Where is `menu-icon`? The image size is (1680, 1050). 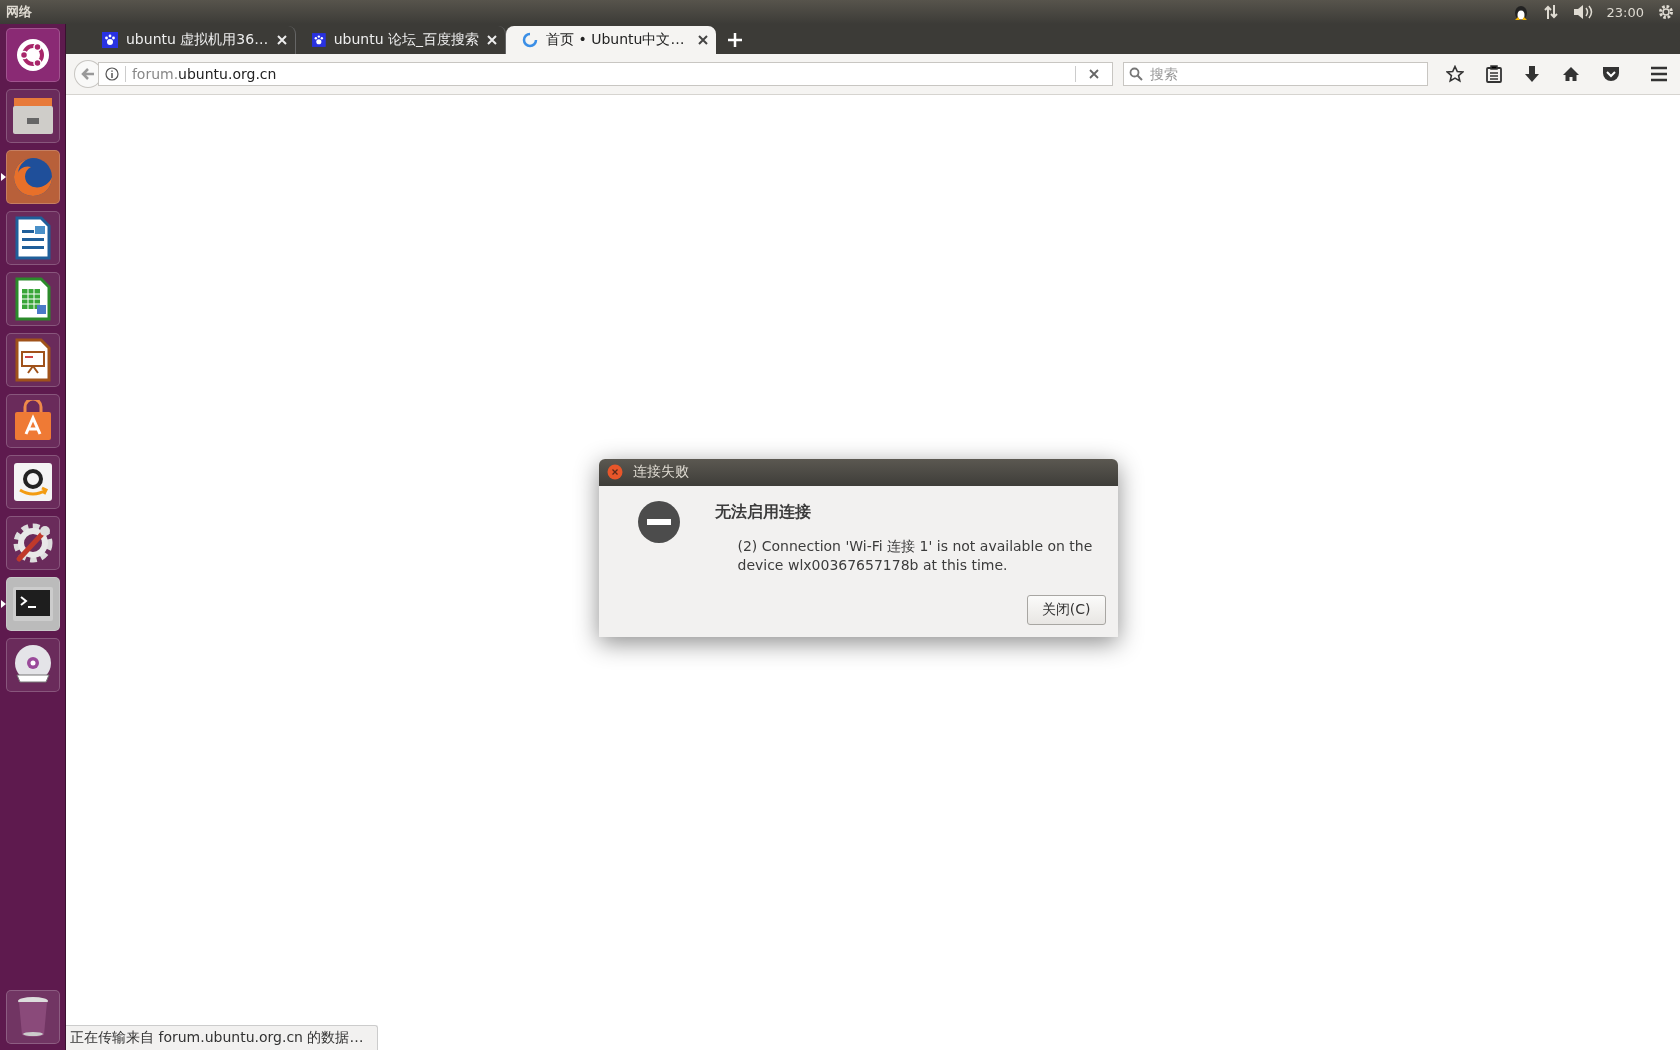
menu-icon is located at coordinates (1659, 74).